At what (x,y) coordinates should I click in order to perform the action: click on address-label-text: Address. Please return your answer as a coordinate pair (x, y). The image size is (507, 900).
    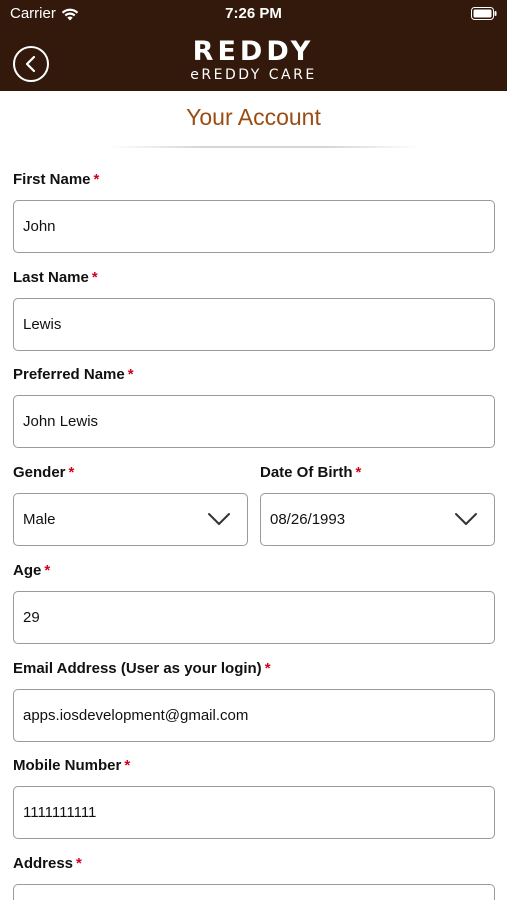
    Looking at the image, I should click on (43, 863).